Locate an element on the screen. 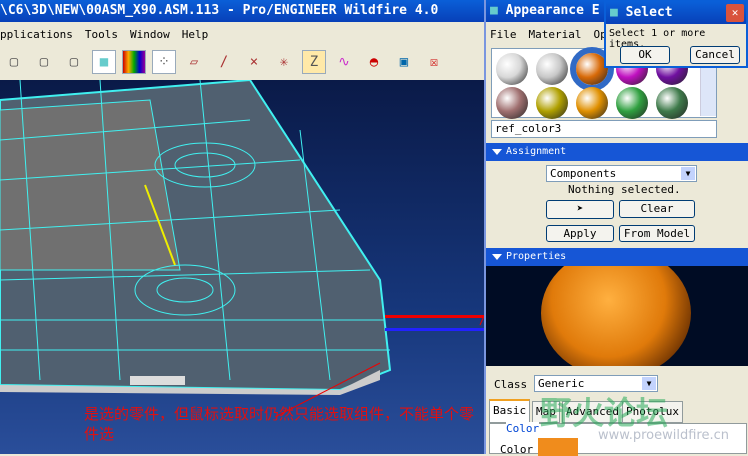 This screenshot has height=456, width=748. tab-basic: Basic is located at coordinates (510, 411).